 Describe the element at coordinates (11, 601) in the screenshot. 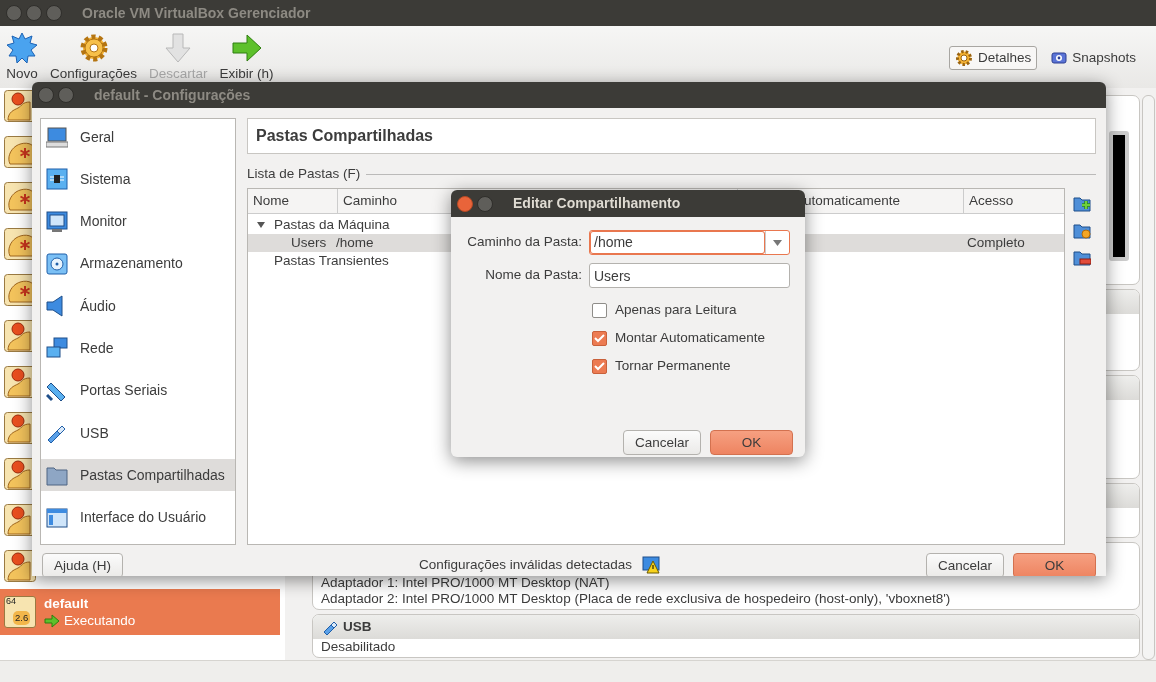

I see `os-badge-label: 64` at that location.